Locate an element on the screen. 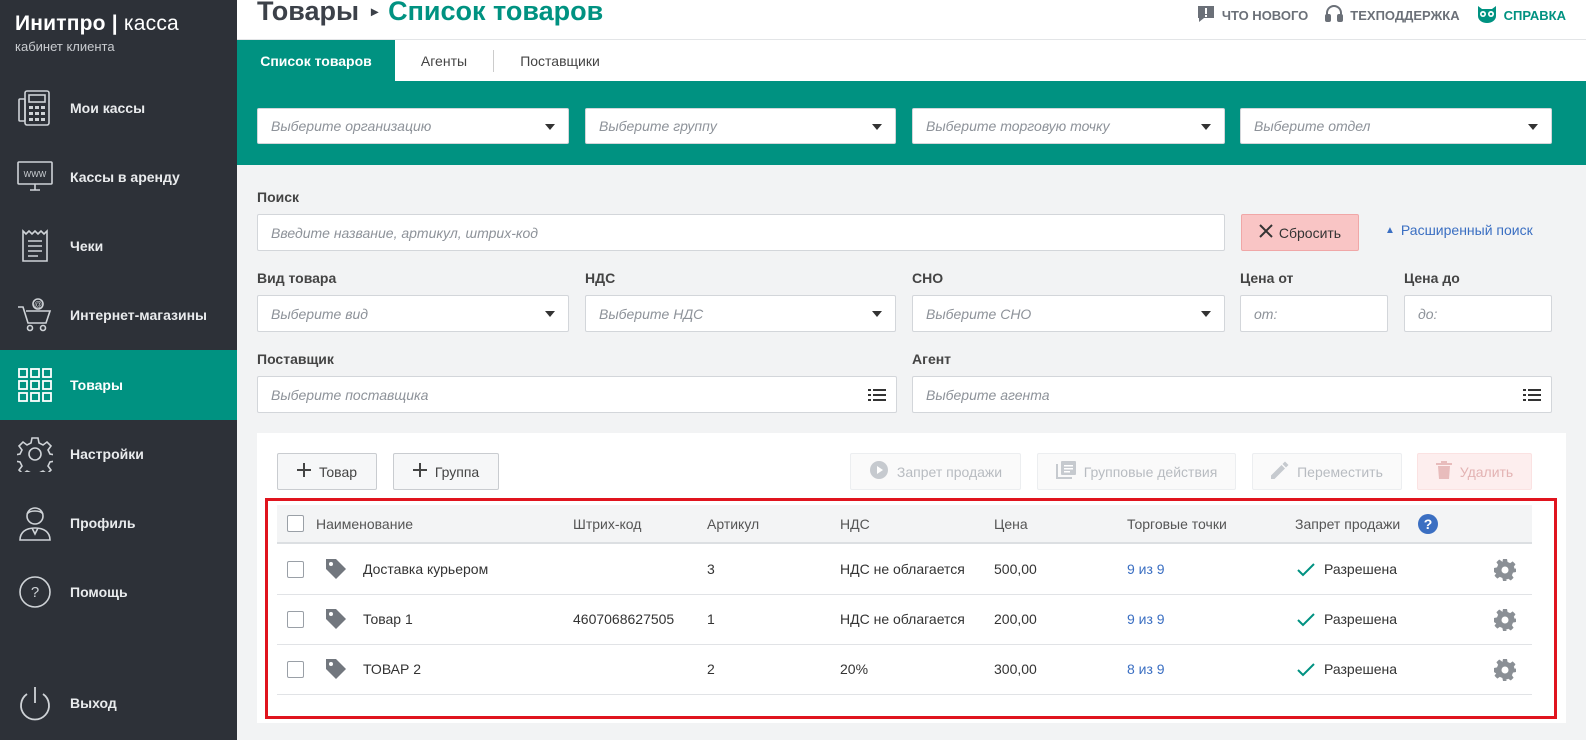 The width and height of the screenshot is (1586, 740). organization-select-placeholder: Выберите организацию is located at coordinates (351, 126).